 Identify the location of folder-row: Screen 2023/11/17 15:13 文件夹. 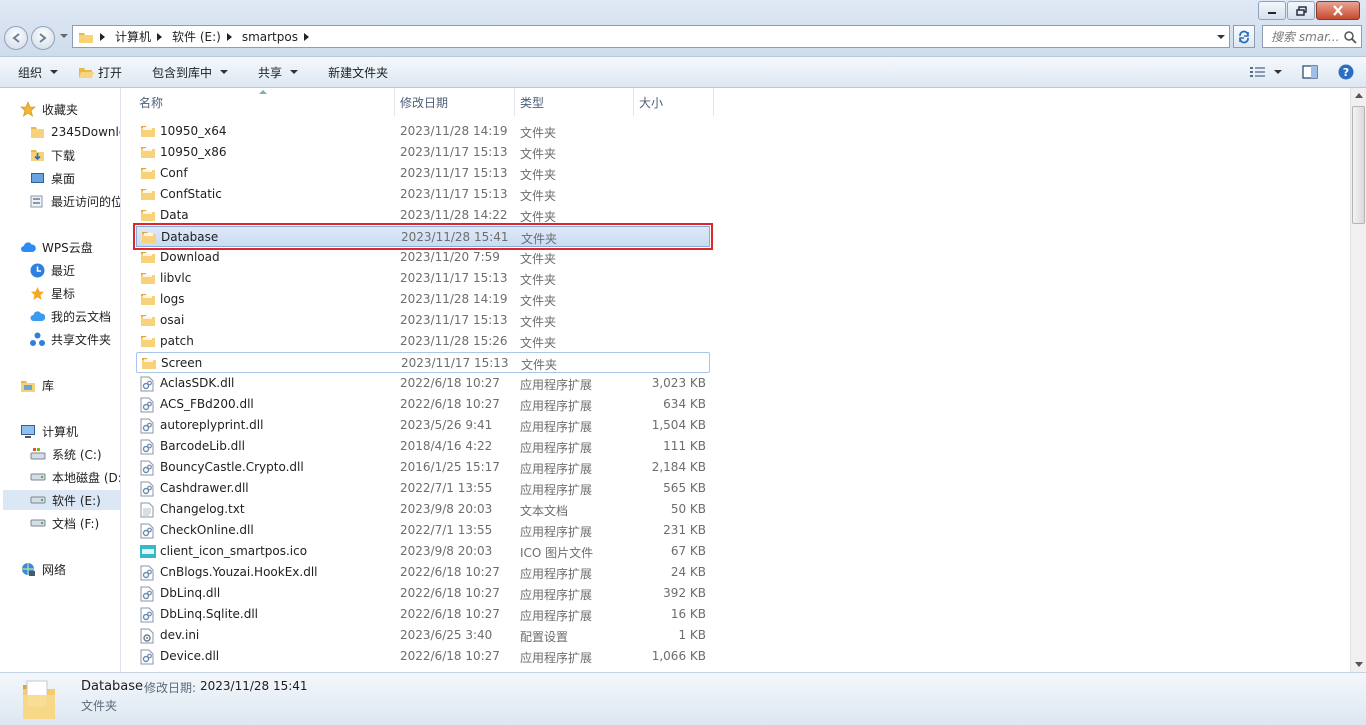
(423, 362).